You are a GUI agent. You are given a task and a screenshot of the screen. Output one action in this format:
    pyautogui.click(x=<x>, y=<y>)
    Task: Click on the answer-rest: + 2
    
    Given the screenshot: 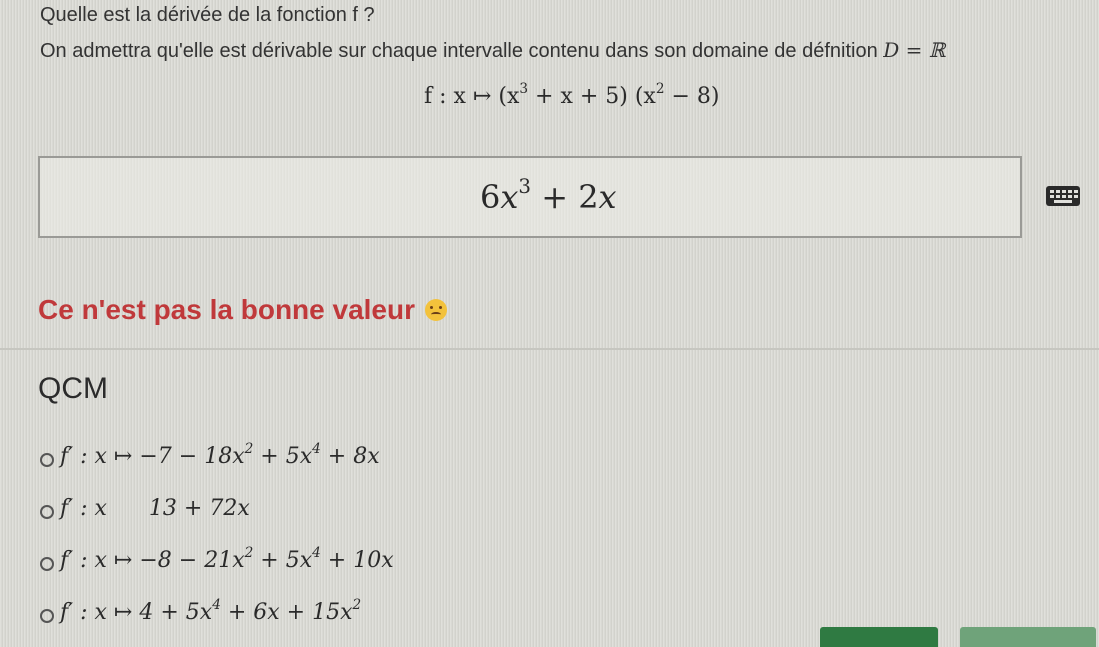 What is the action you would take?
    pyautogui.click(x=565, y=197)
    